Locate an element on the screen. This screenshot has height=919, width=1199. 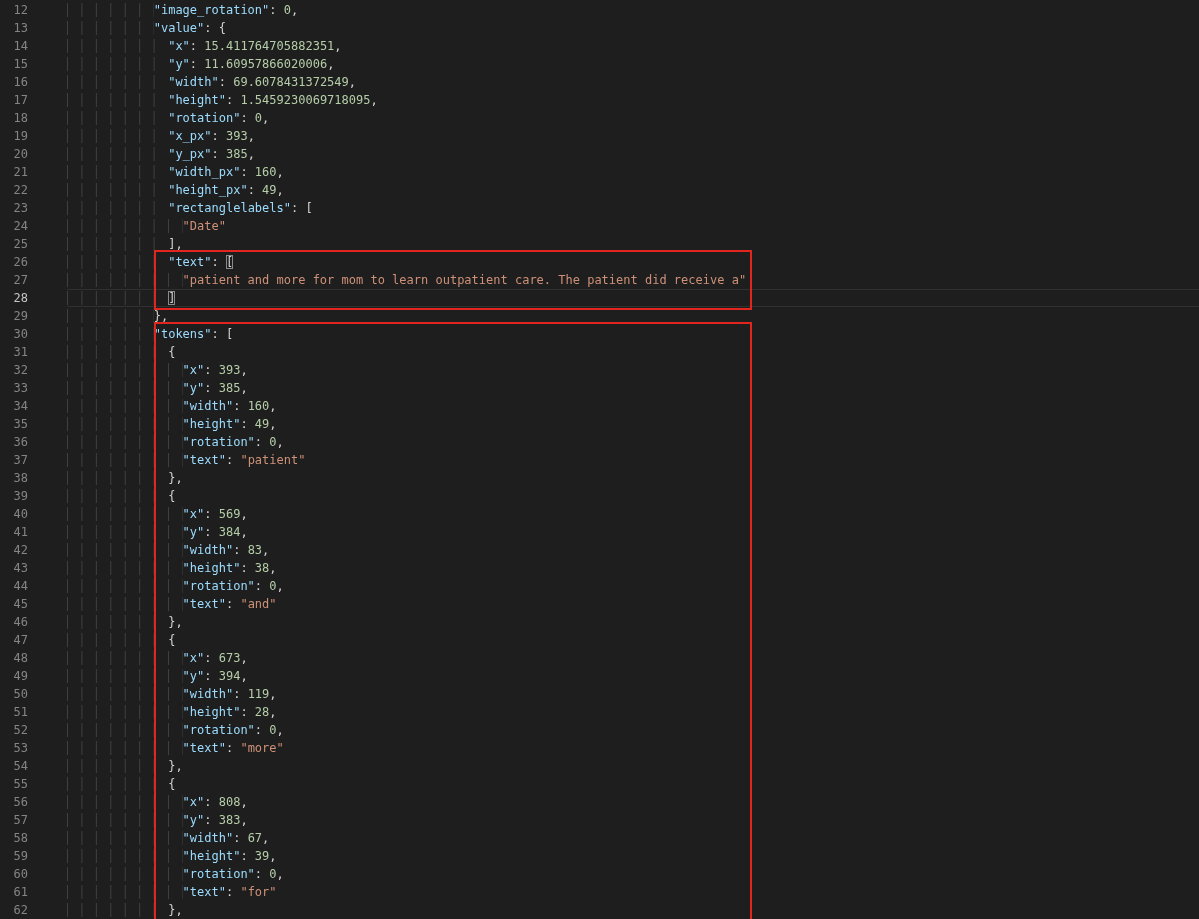
line-number: 34 is located at coordinates (20, 406).